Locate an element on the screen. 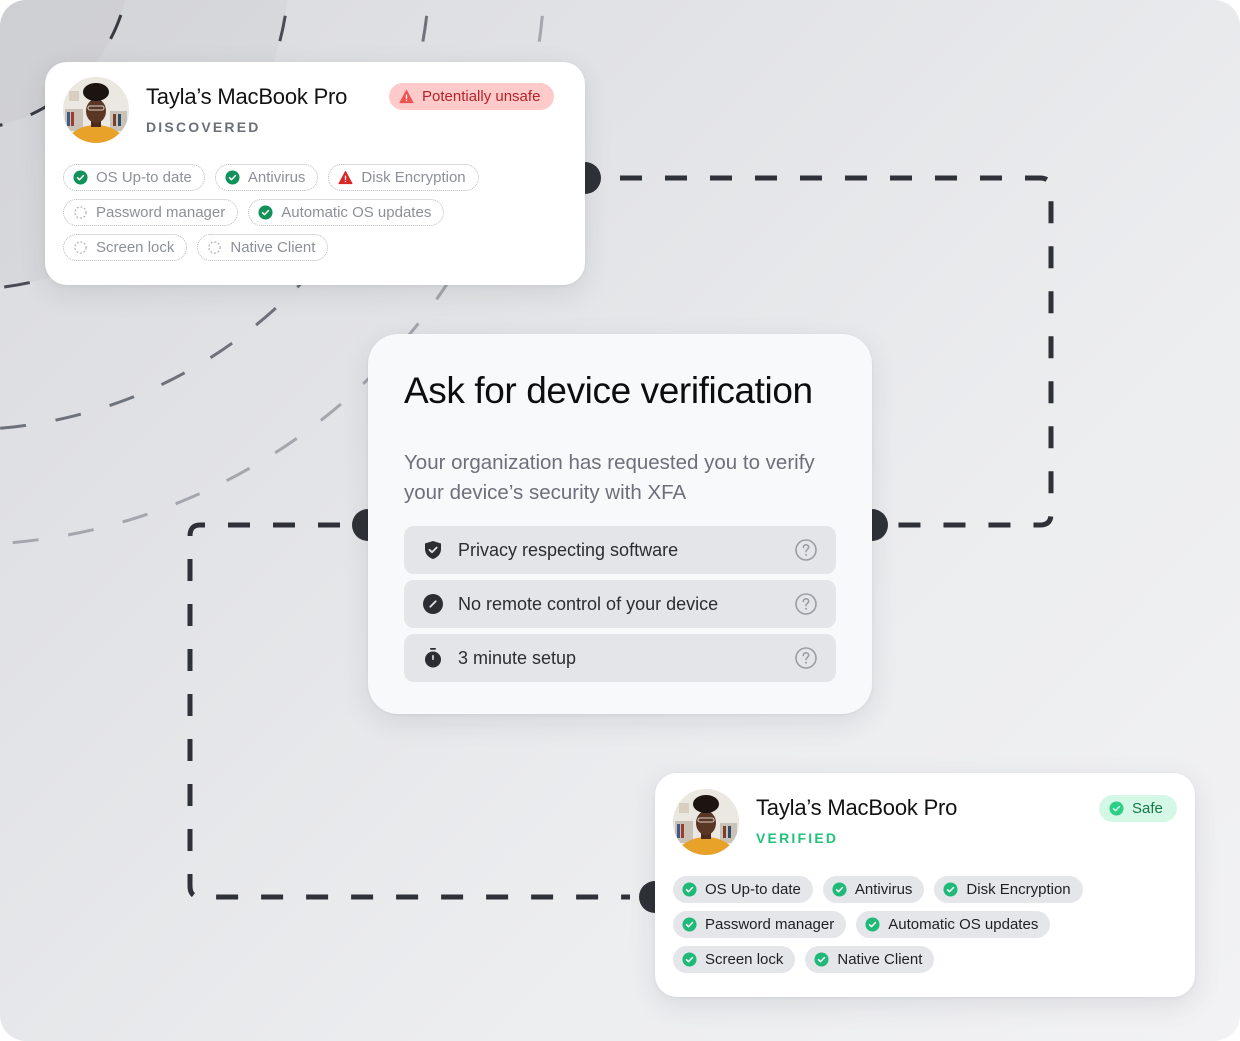 The height and width of the screenshot is (1041, 1240). feature-label: No remote control of your device is located at coordinates (588, 603).